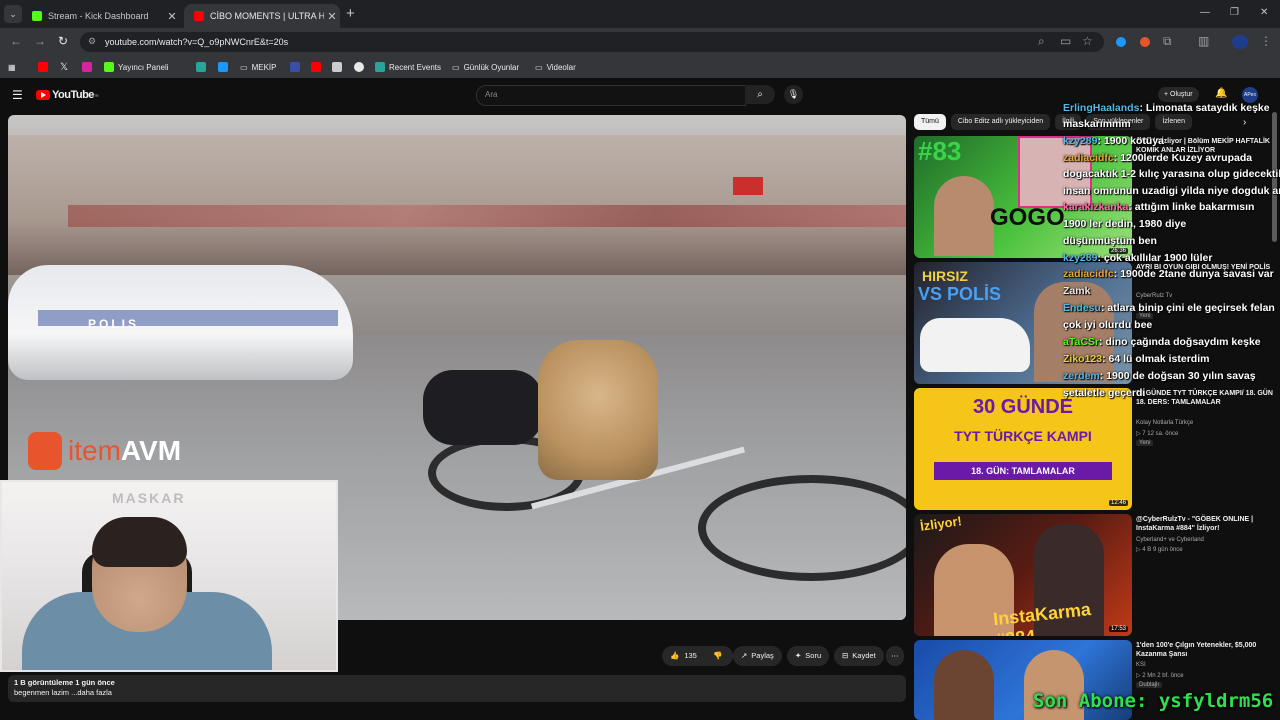 This screenshot has width=1280, height=720. What do you see at coordinates (151, 450) in the screenshot?
I see `brand-text-2: AVM` at bounding box center [151, 450].